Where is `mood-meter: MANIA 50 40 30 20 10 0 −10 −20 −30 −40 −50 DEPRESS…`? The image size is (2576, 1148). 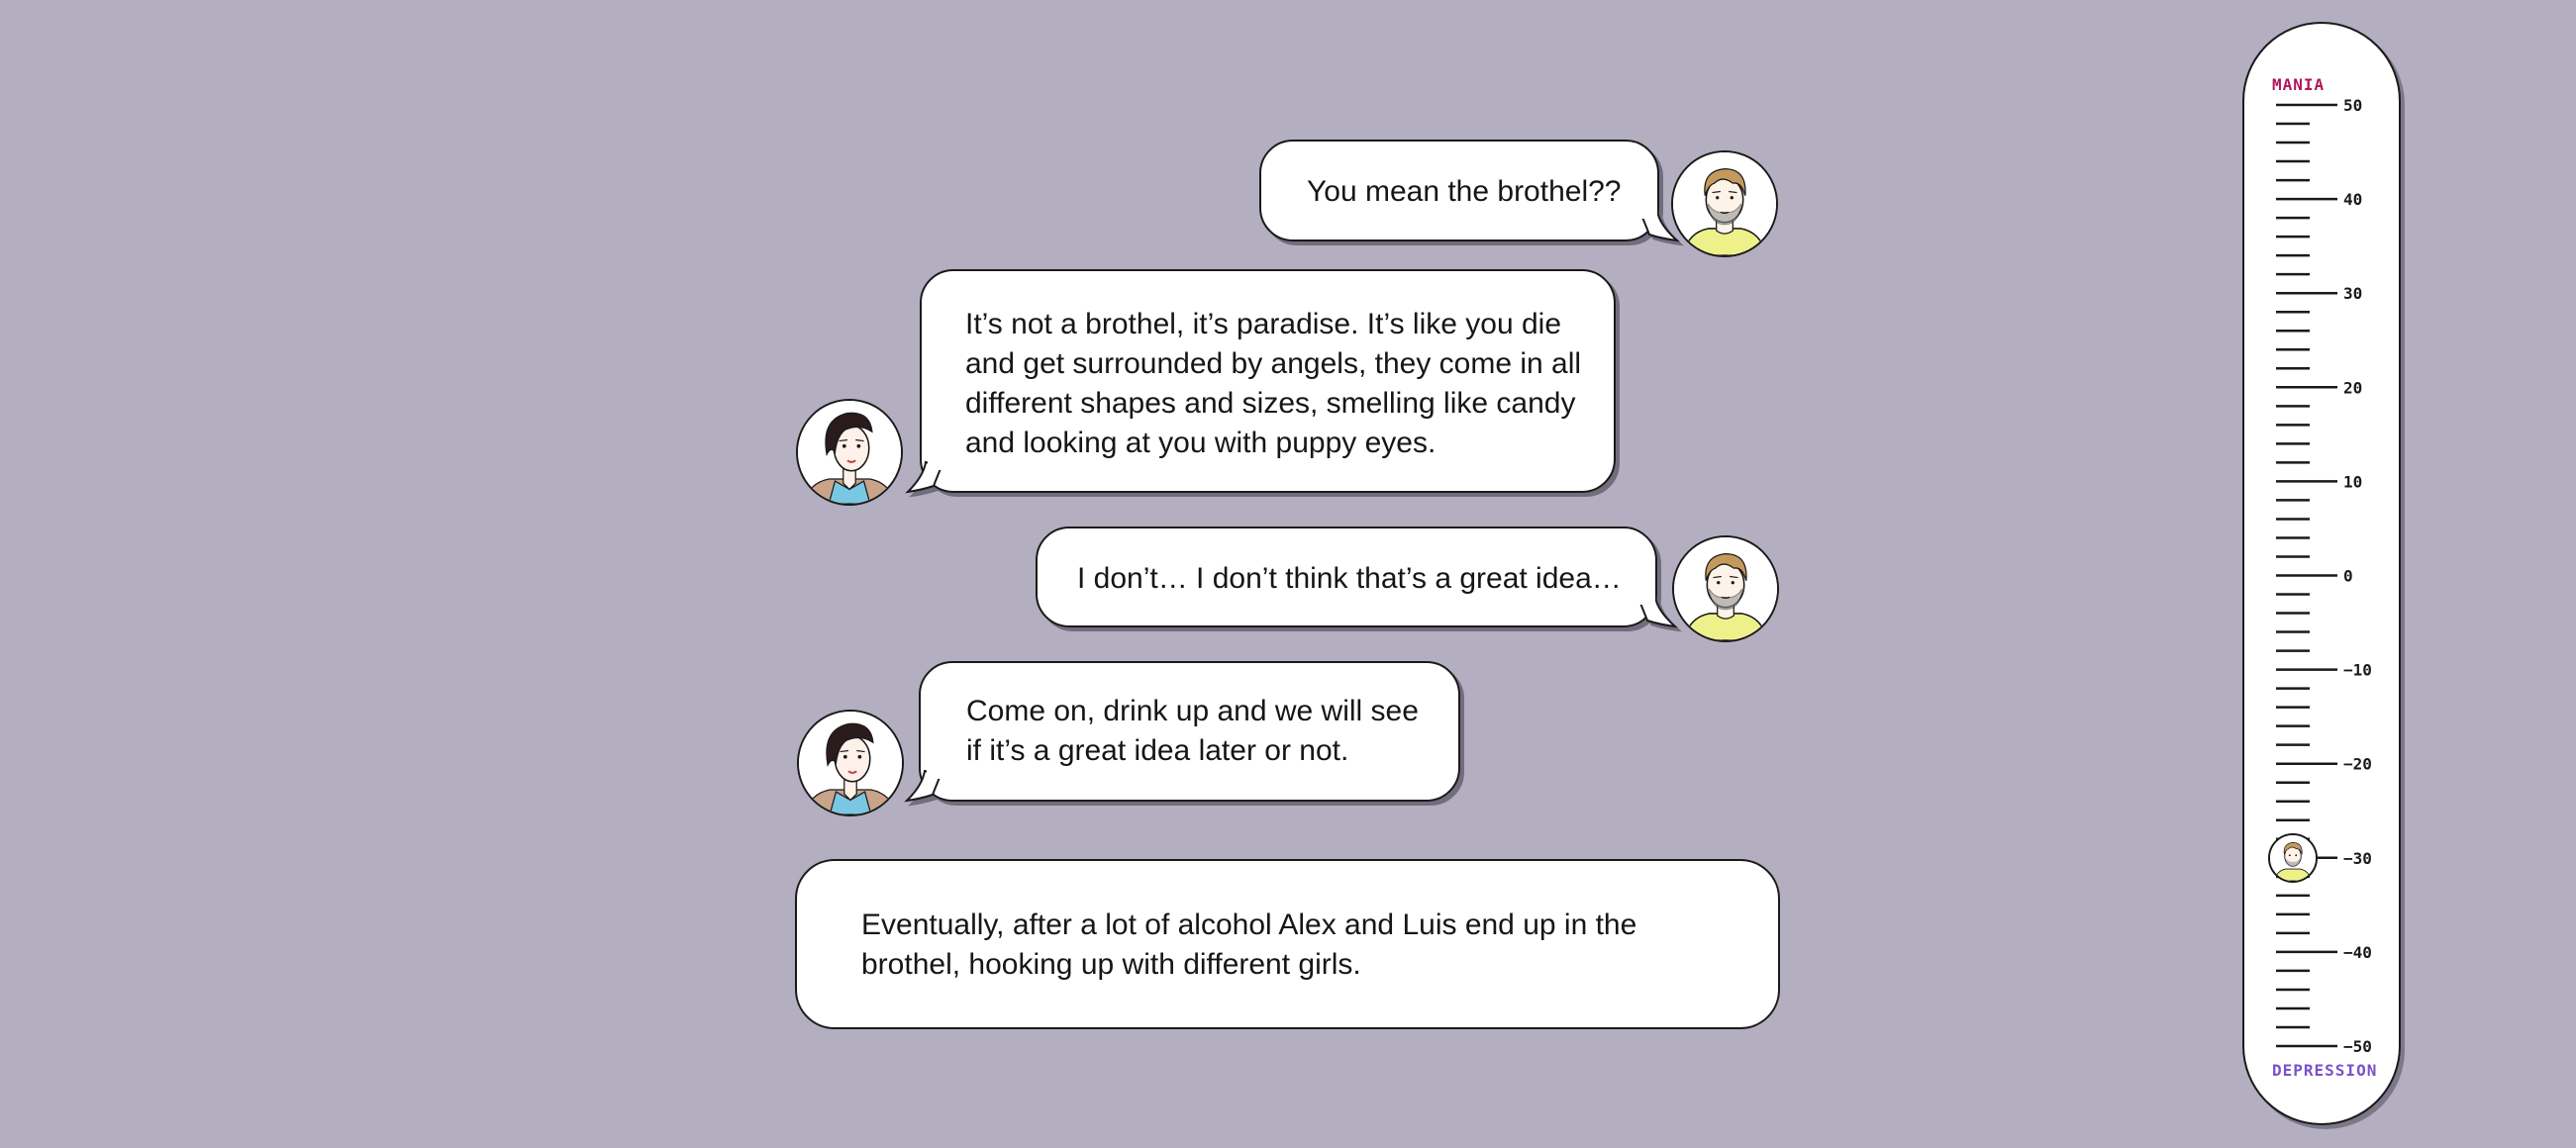 mood-meter: MANIA 50 40 30 20 10 0 −10 −20 −30 −40 −50 DEPRESS… is located at coordinates (2322, 573).